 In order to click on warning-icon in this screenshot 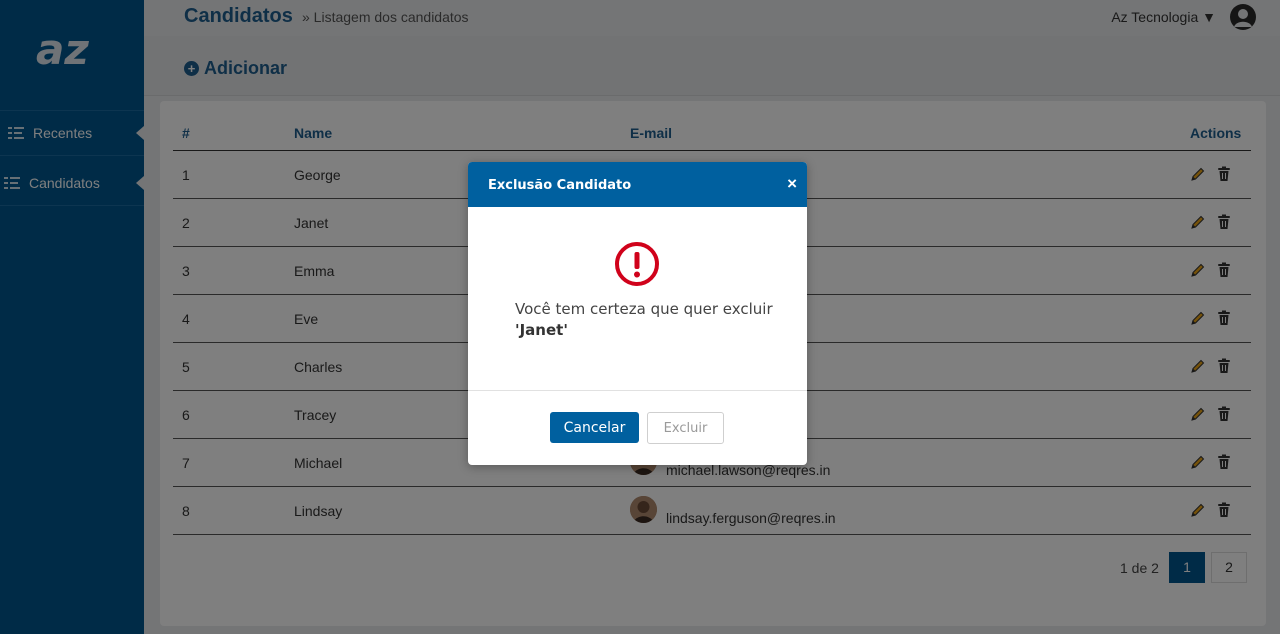, I will do `click(637, 264)`.